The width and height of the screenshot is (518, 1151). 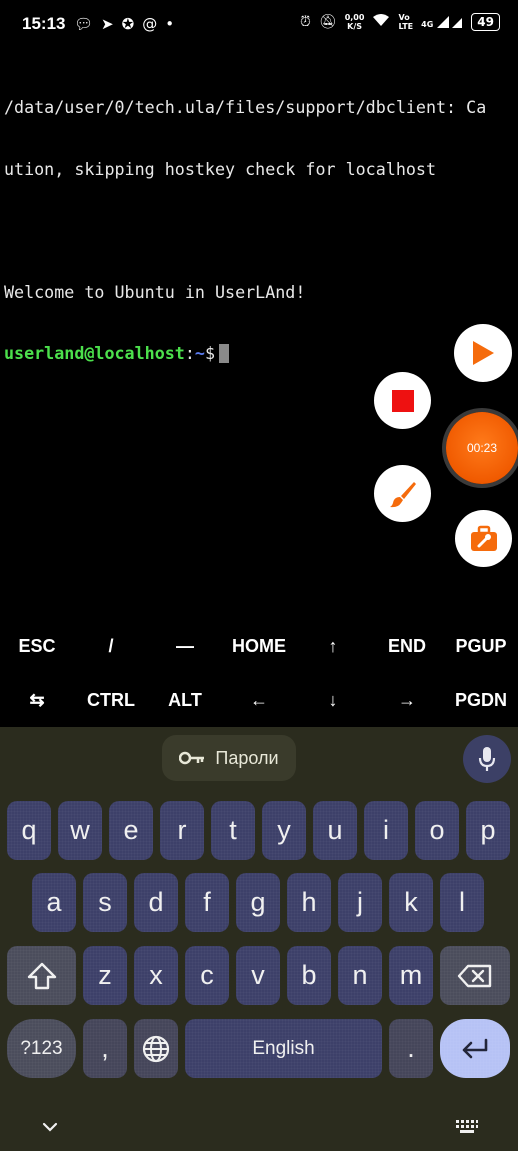 I want to click on period-key: ., so click(x=411, y=1048).